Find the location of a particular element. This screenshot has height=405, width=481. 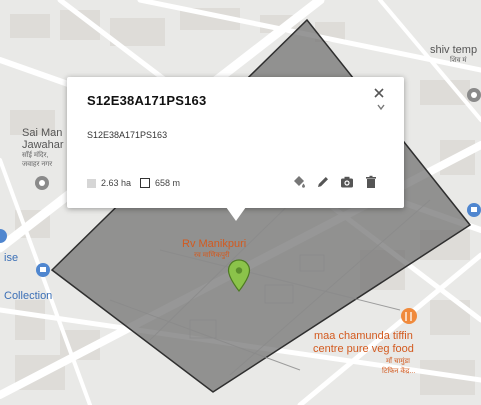

poi-label-tiffin-hindi-1: माँ चामुंडा is located at coordinates (398, 361).